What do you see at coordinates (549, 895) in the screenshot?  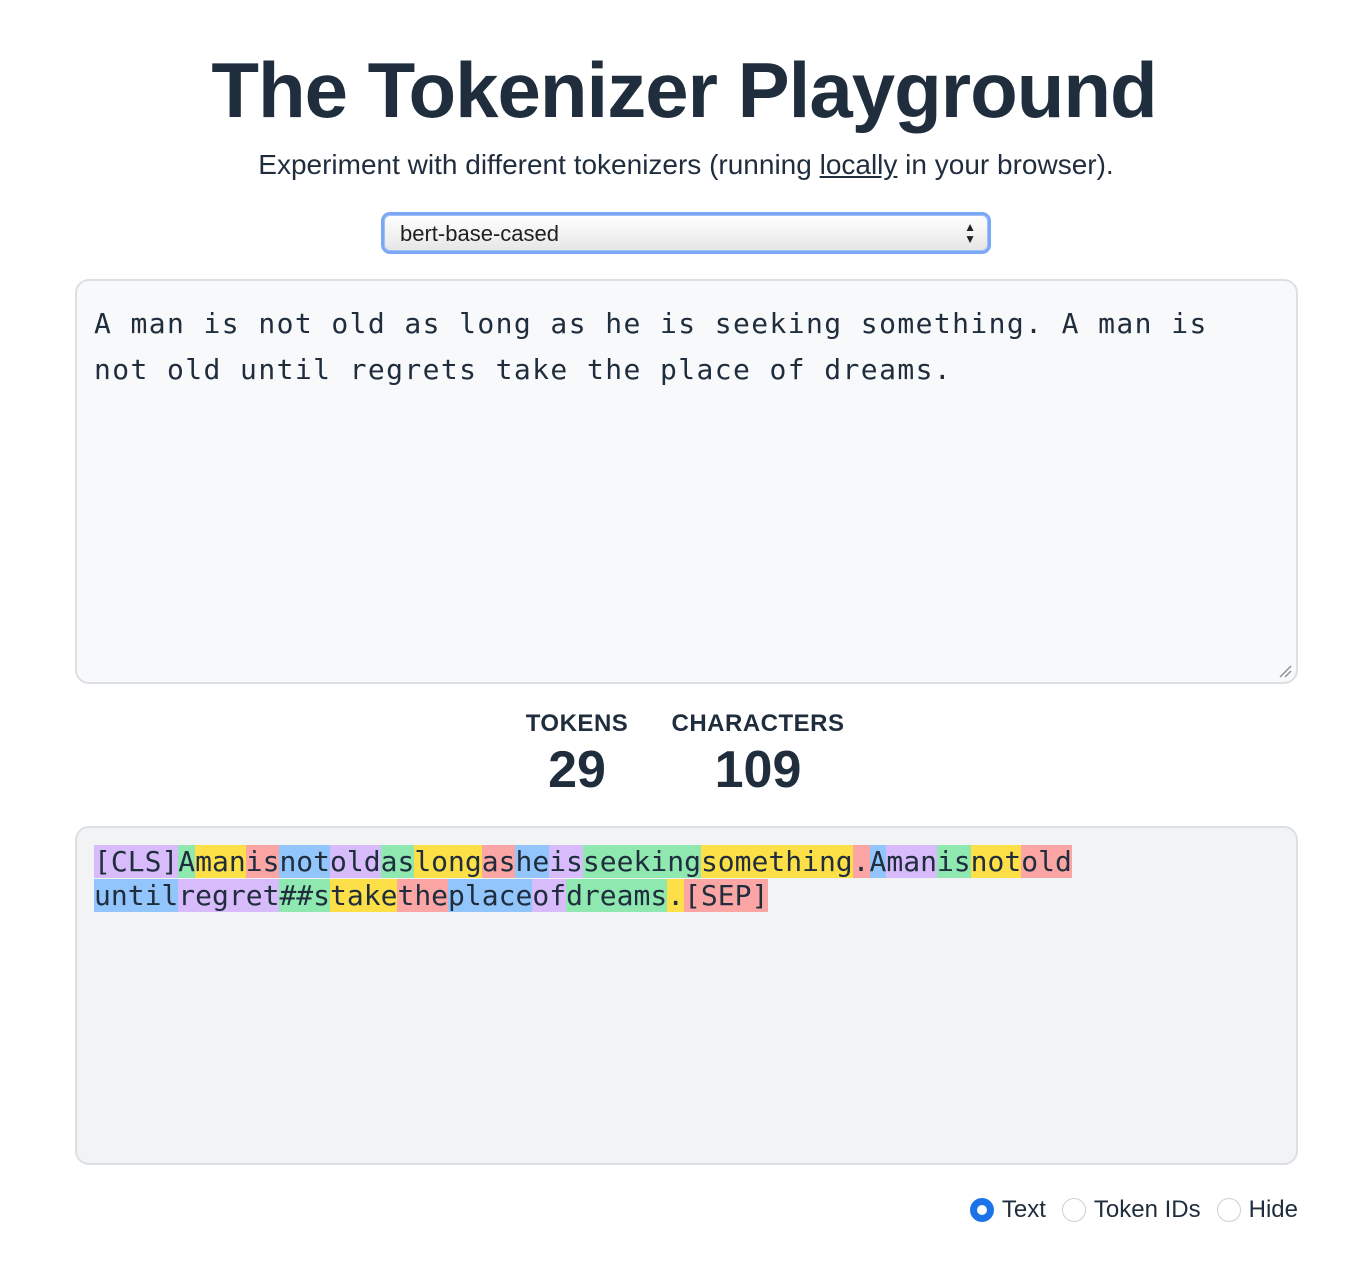 I see `token-chip: of` at bounding box center [549, 895].